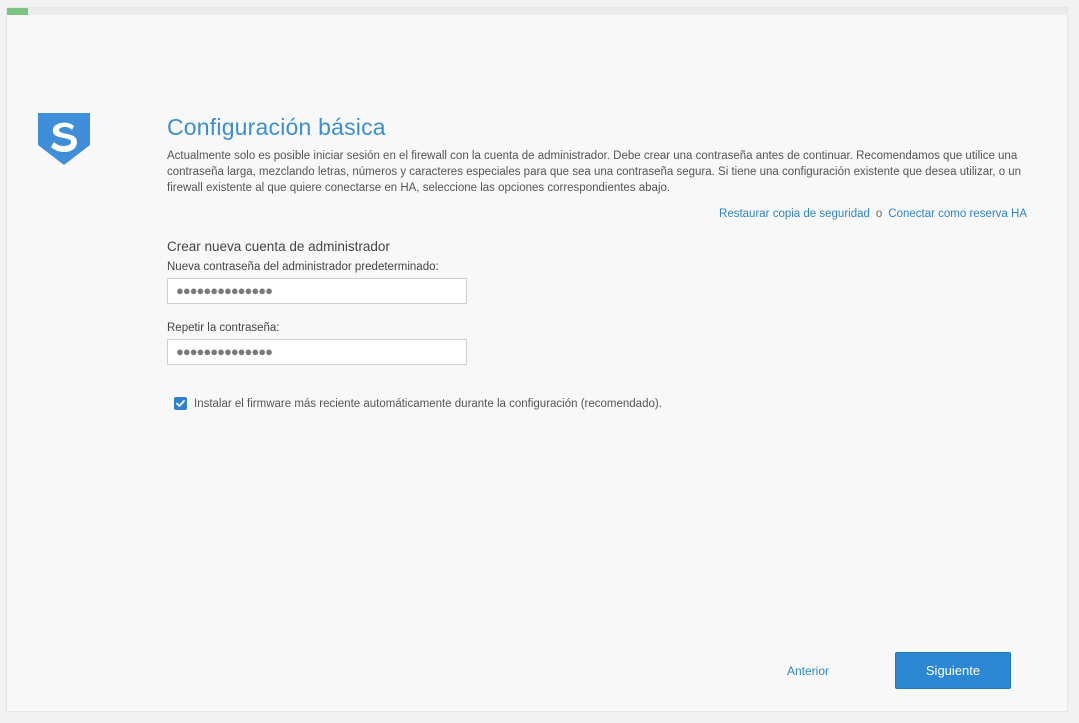 The image size is (1079, 723). What do you see at coordinates (278, 246) in the screenshot?
I see `section-title: Crear nueva cuenta de administrador` at bounding box center [278, 246].